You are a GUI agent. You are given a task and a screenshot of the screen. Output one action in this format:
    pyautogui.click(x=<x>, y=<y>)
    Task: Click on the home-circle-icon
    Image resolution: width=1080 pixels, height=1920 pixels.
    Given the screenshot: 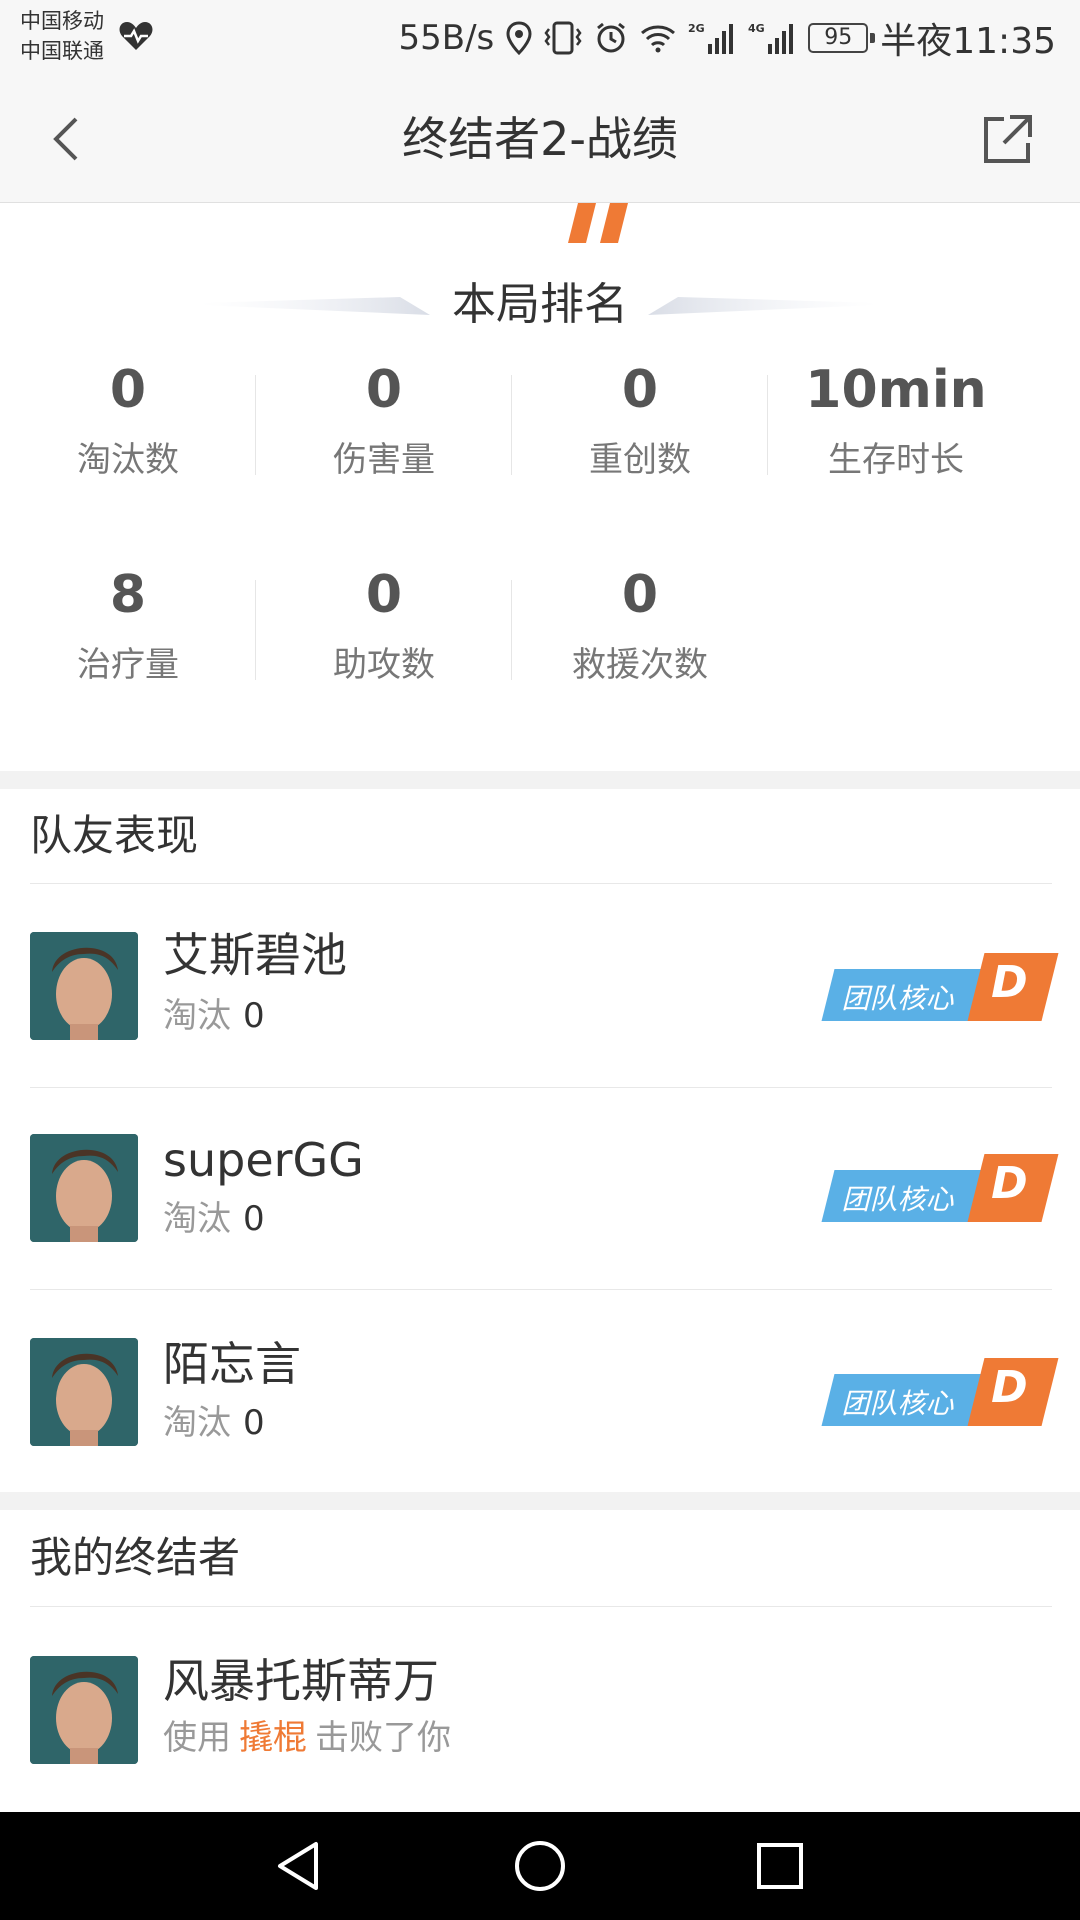 What is the action you would take?
    pyautogui.click(x=540, y=1866)
    